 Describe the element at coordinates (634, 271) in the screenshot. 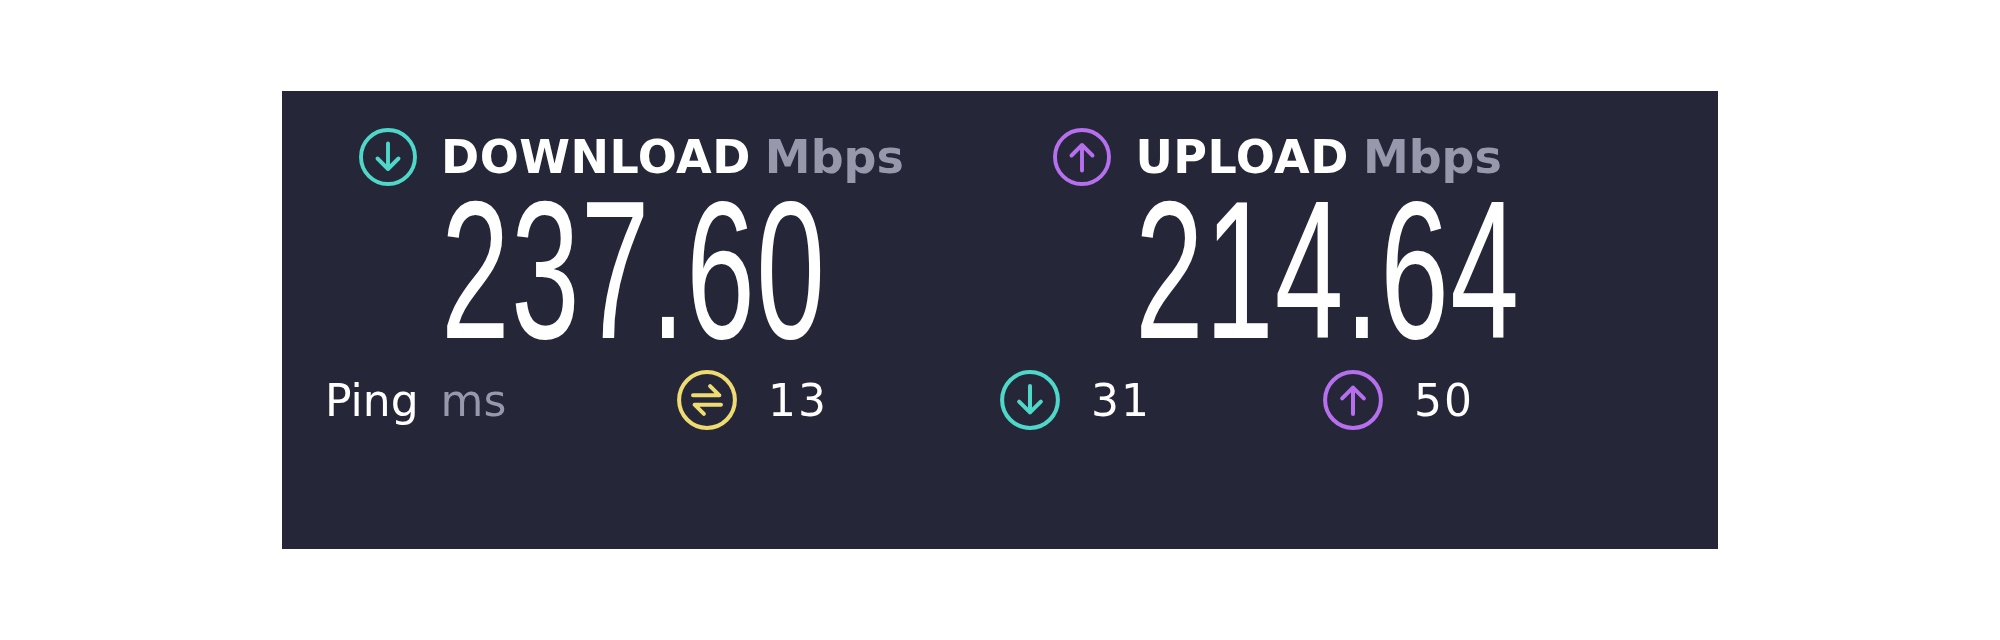

I see `speed-value: 237.60` at that location.